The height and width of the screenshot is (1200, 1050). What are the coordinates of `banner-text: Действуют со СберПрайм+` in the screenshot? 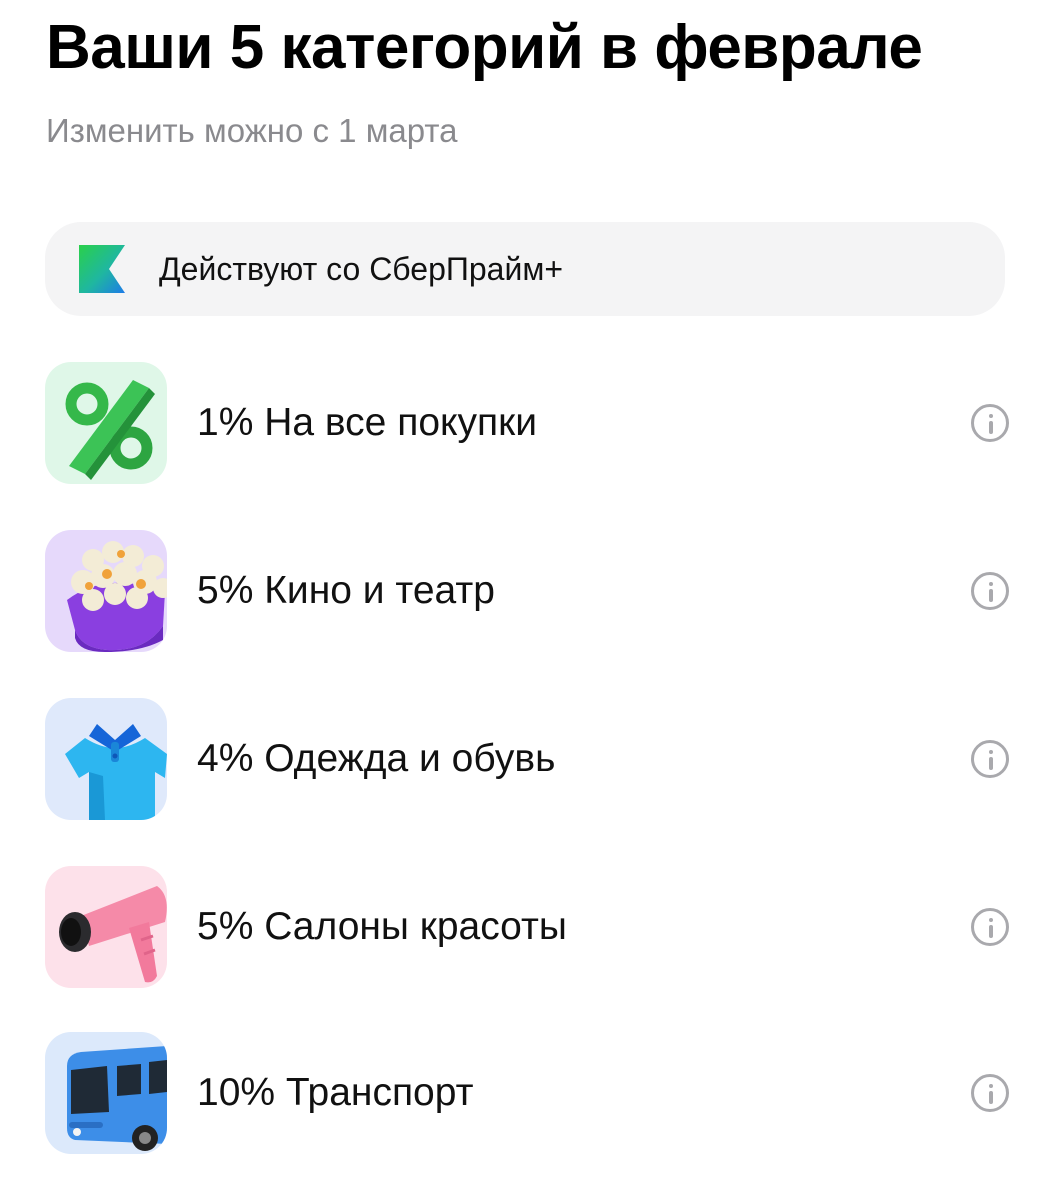 It's located at (361, 269).